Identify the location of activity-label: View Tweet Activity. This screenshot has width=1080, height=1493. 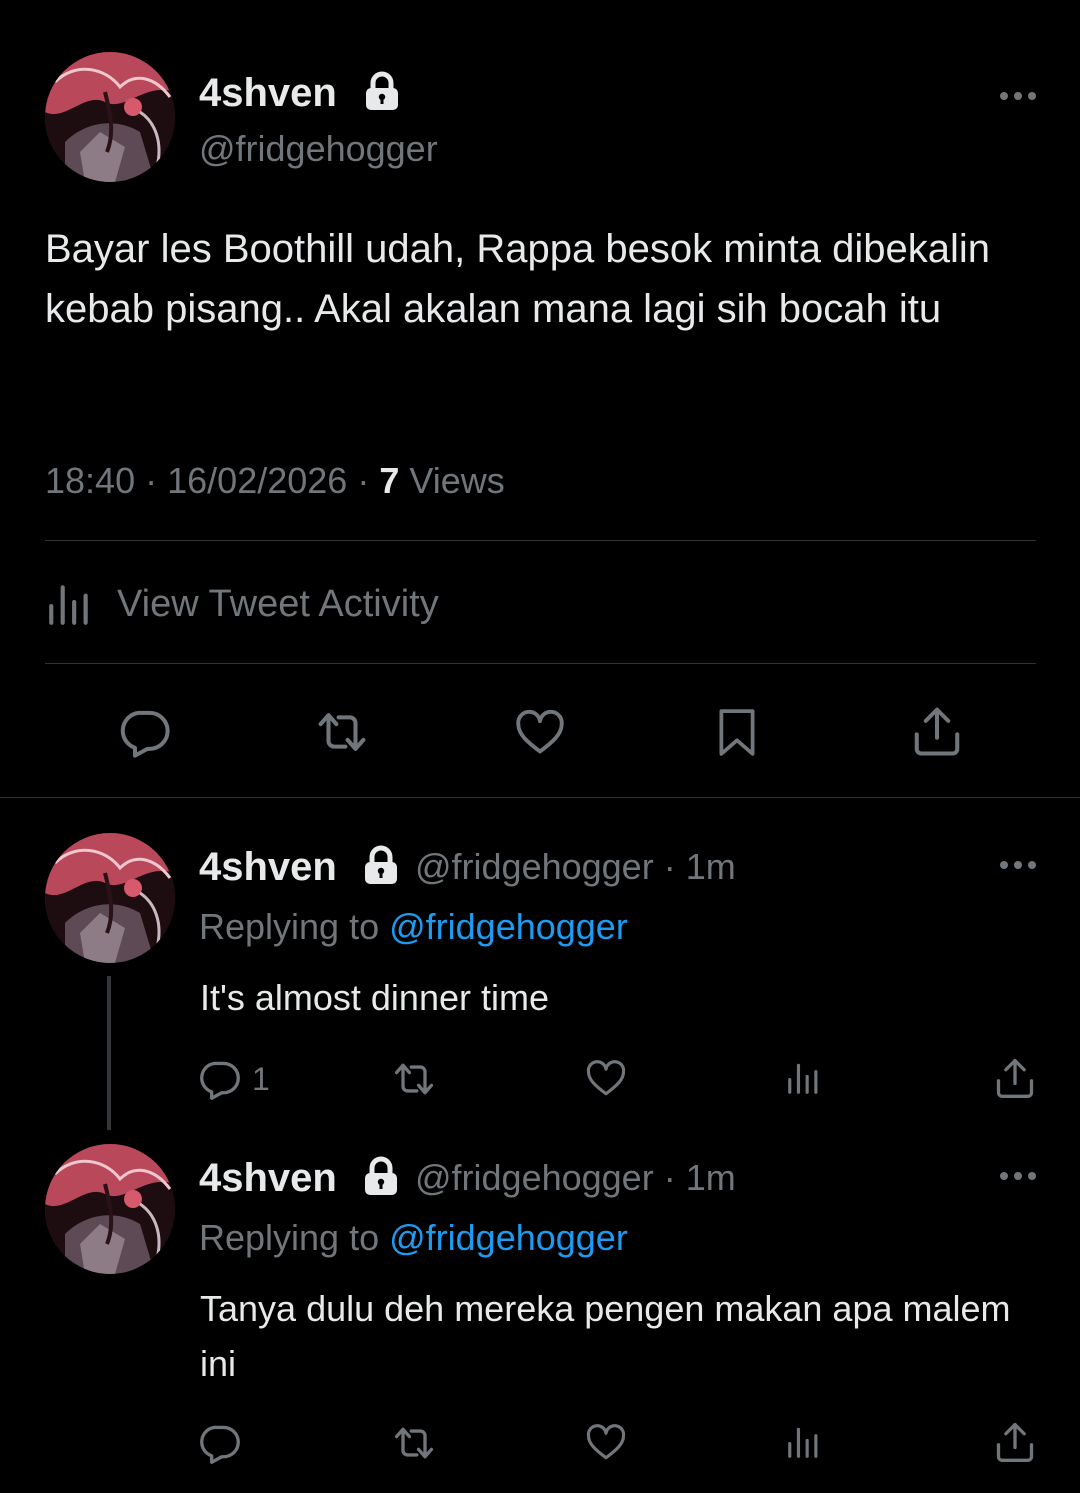
(278, 603).